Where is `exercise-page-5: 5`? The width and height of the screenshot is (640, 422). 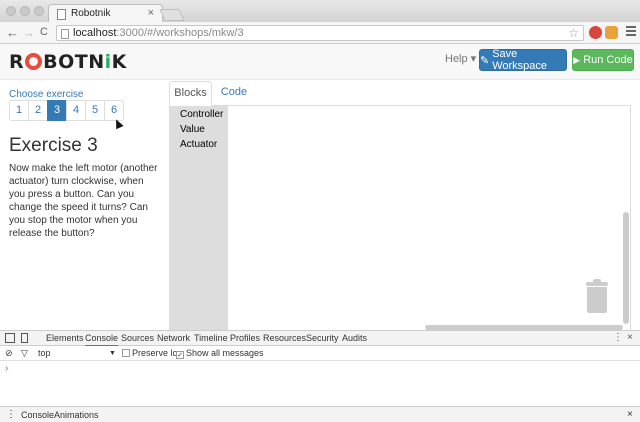 exercise-page-5: 5 is located at coordinates (95, 110).